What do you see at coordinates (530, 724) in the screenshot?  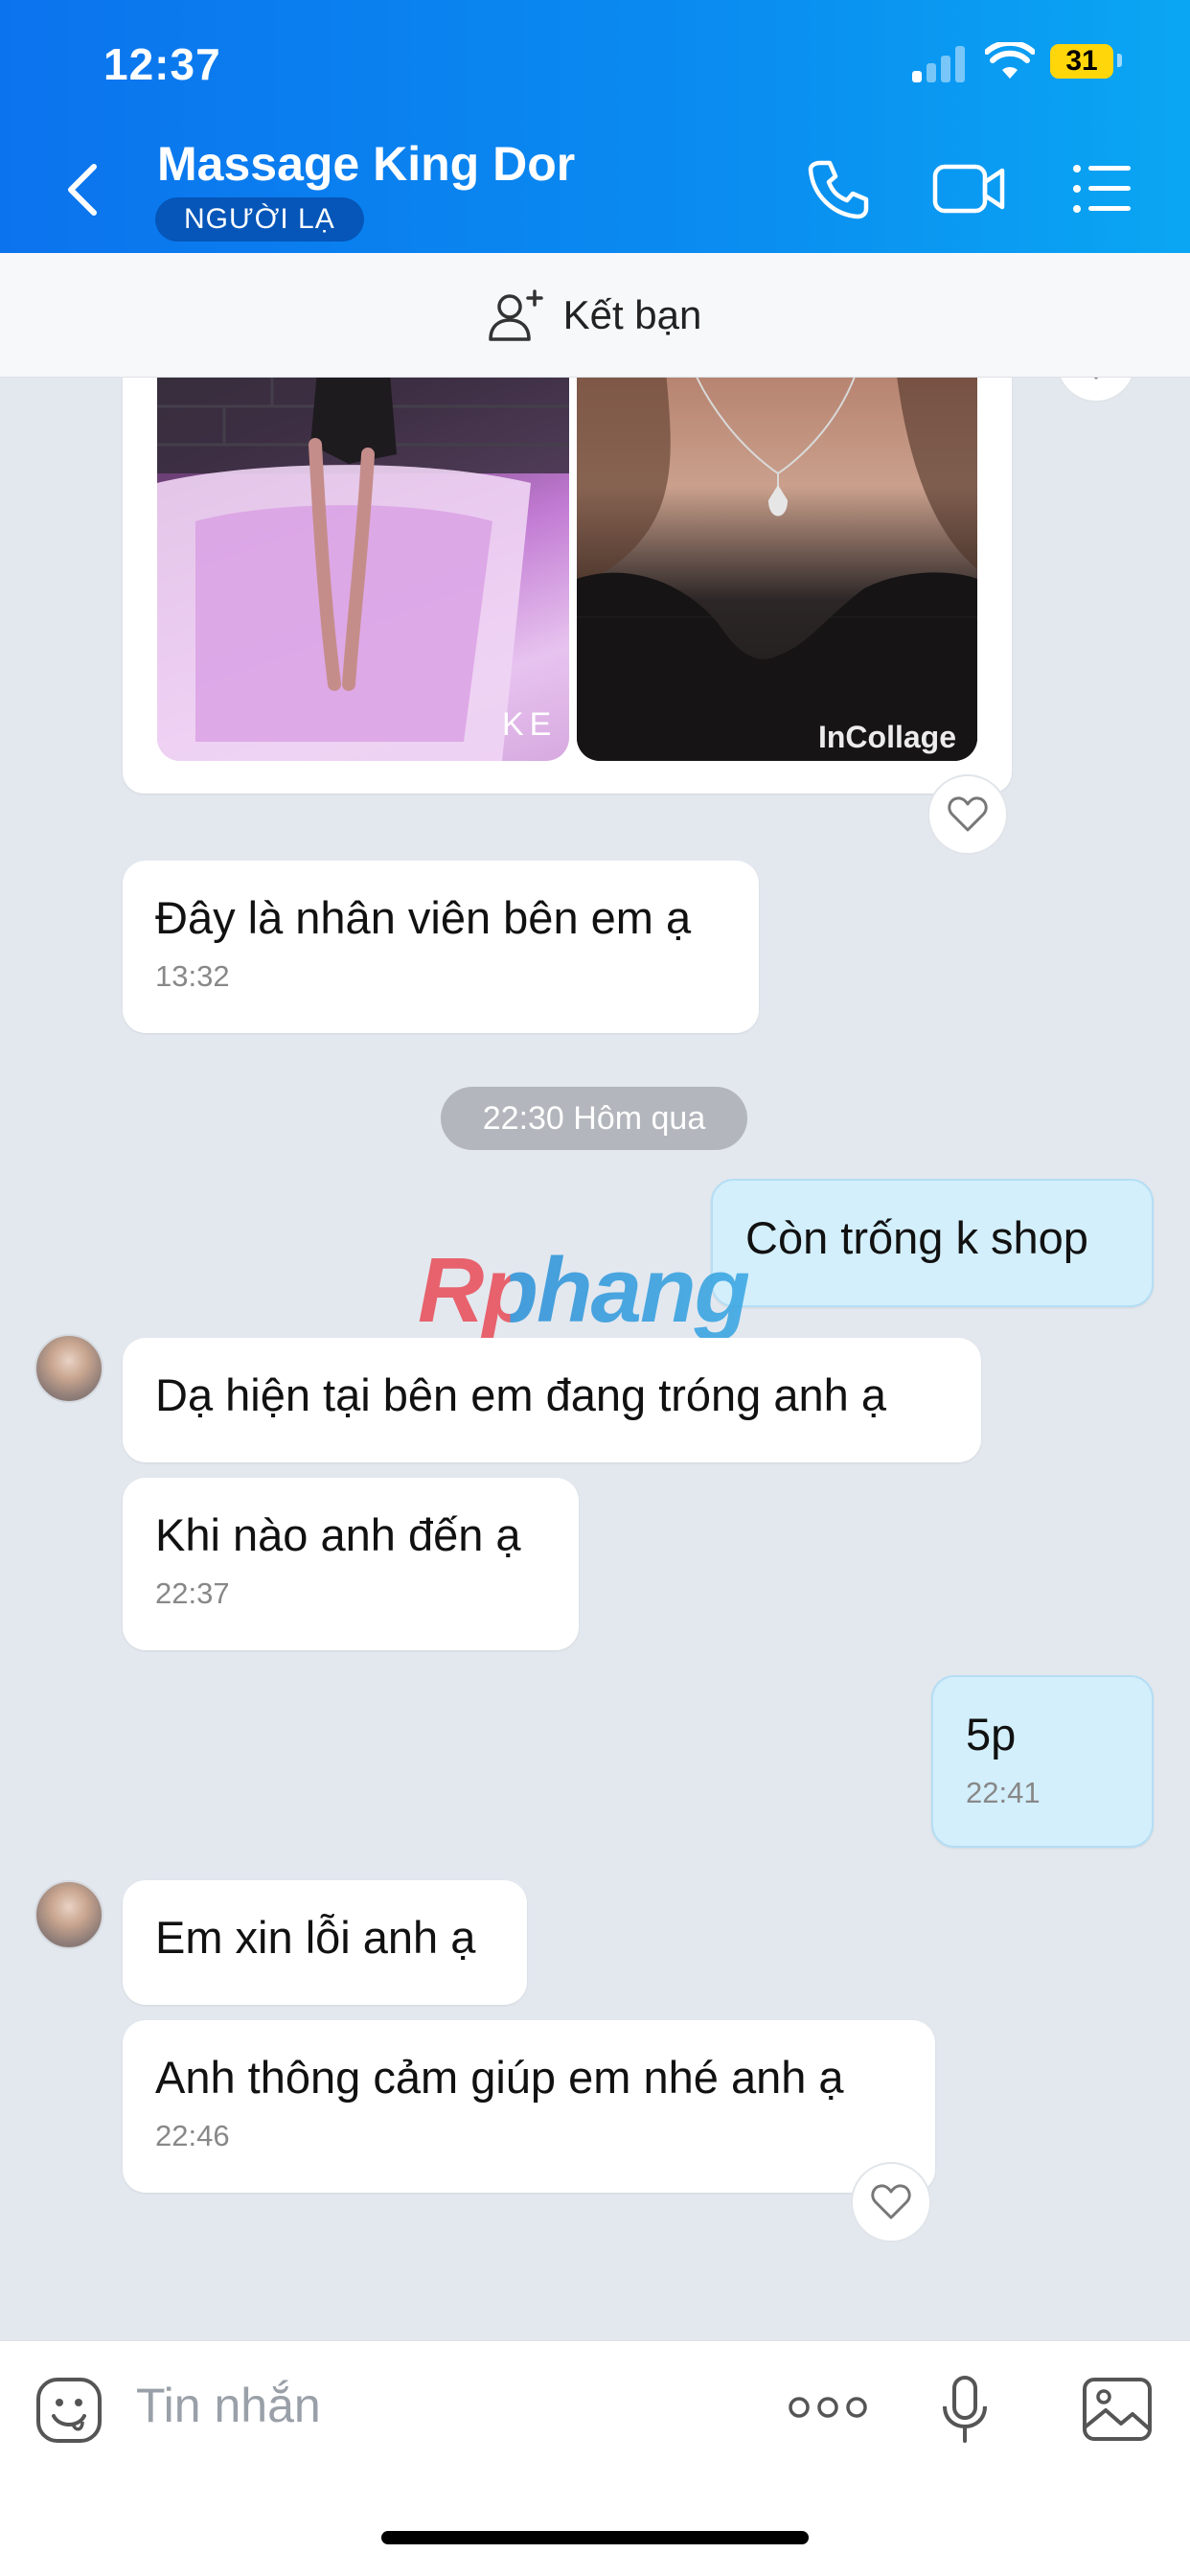 I see `photo-watermark-ke: KE` at bounding box center [530, 724].